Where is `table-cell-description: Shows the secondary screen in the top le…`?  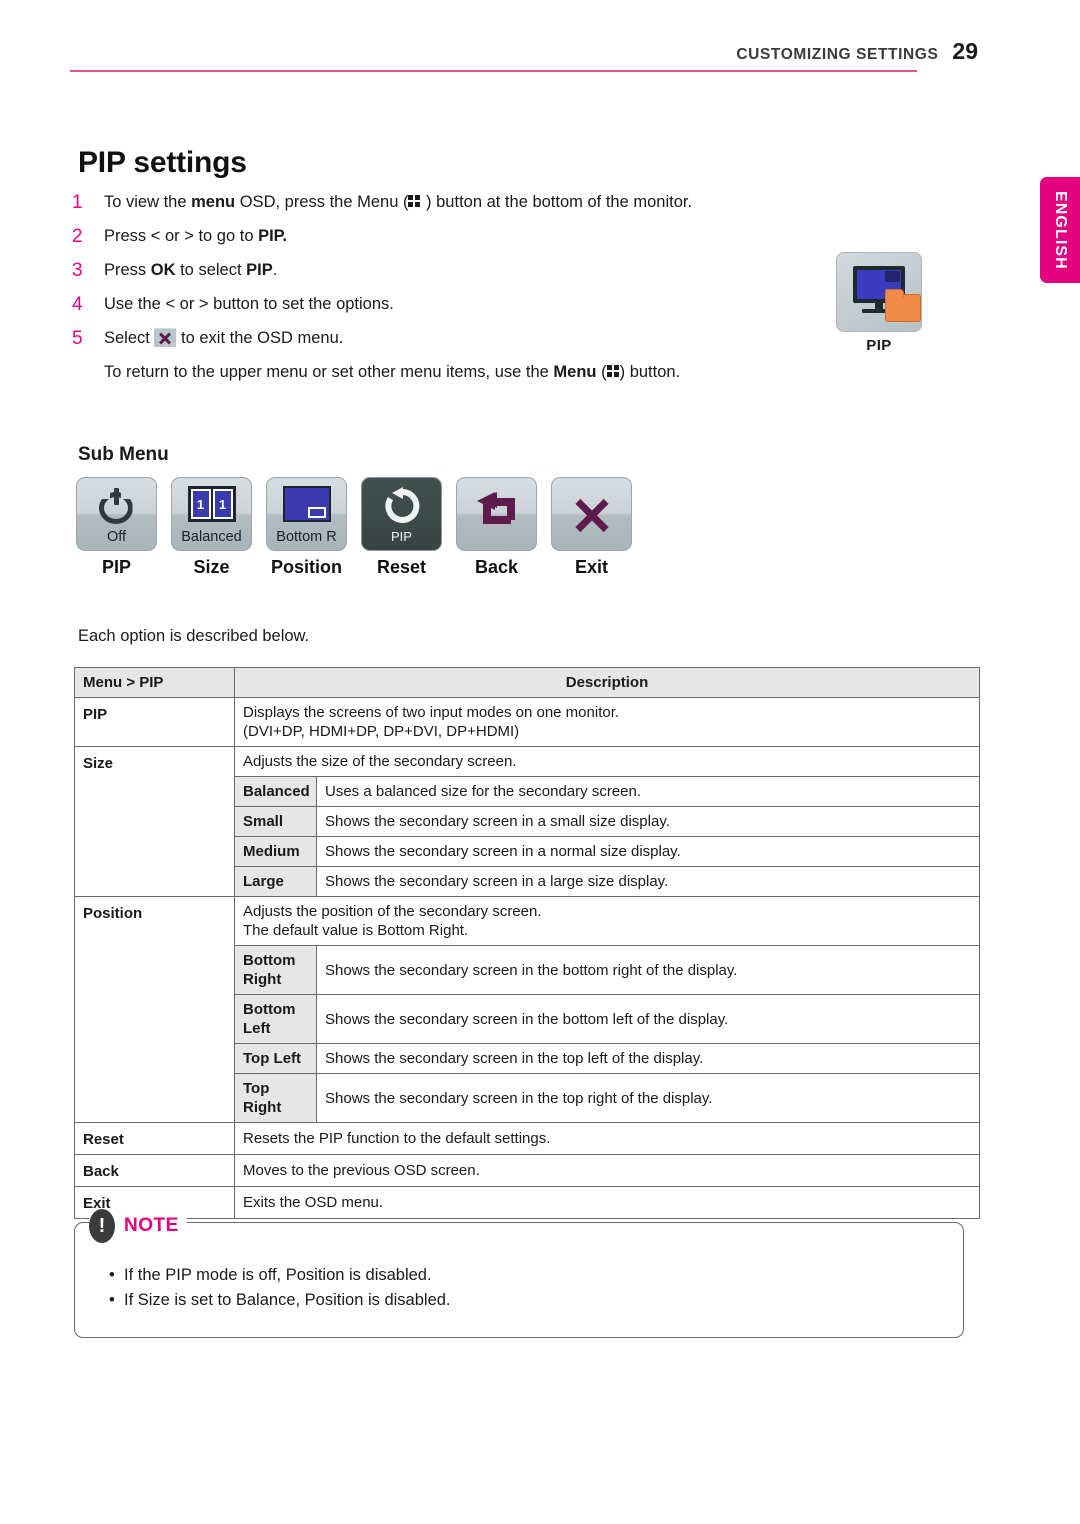
table-cell-description: Shows the secondary screen in the top le… is located at coordinates (648, 1058).